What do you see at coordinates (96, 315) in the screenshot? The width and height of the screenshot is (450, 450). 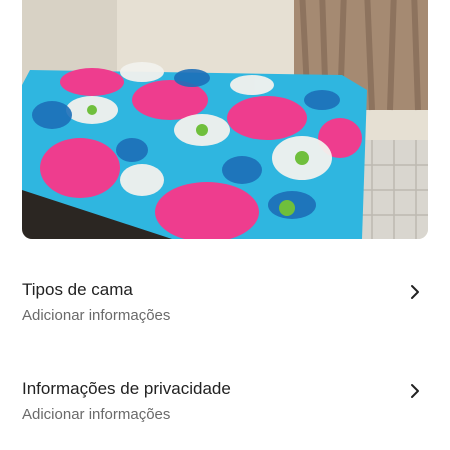 I see `bed-types-subtitle: Adicionar informações` at bounding box center [96, 315].